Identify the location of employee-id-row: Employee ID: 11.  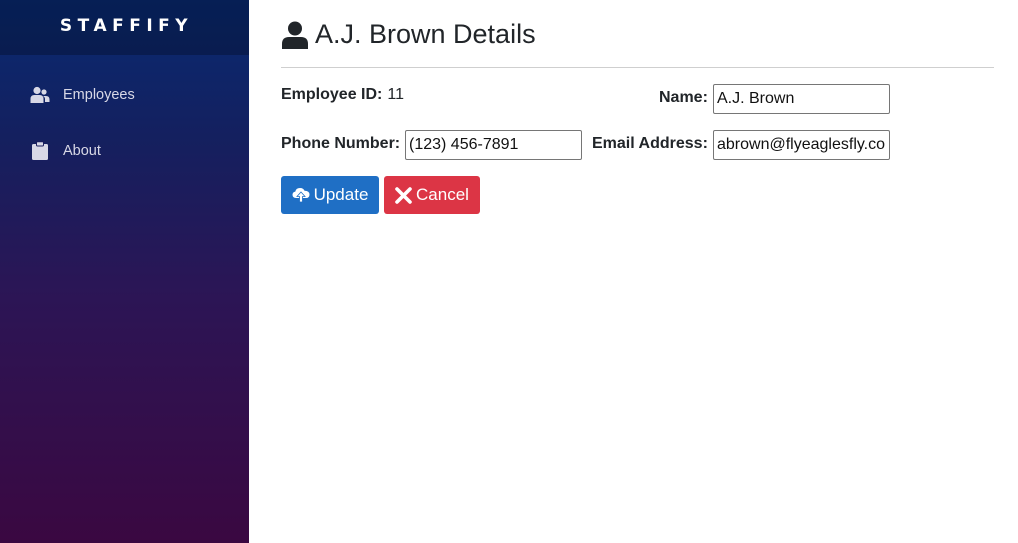
(342, 95).